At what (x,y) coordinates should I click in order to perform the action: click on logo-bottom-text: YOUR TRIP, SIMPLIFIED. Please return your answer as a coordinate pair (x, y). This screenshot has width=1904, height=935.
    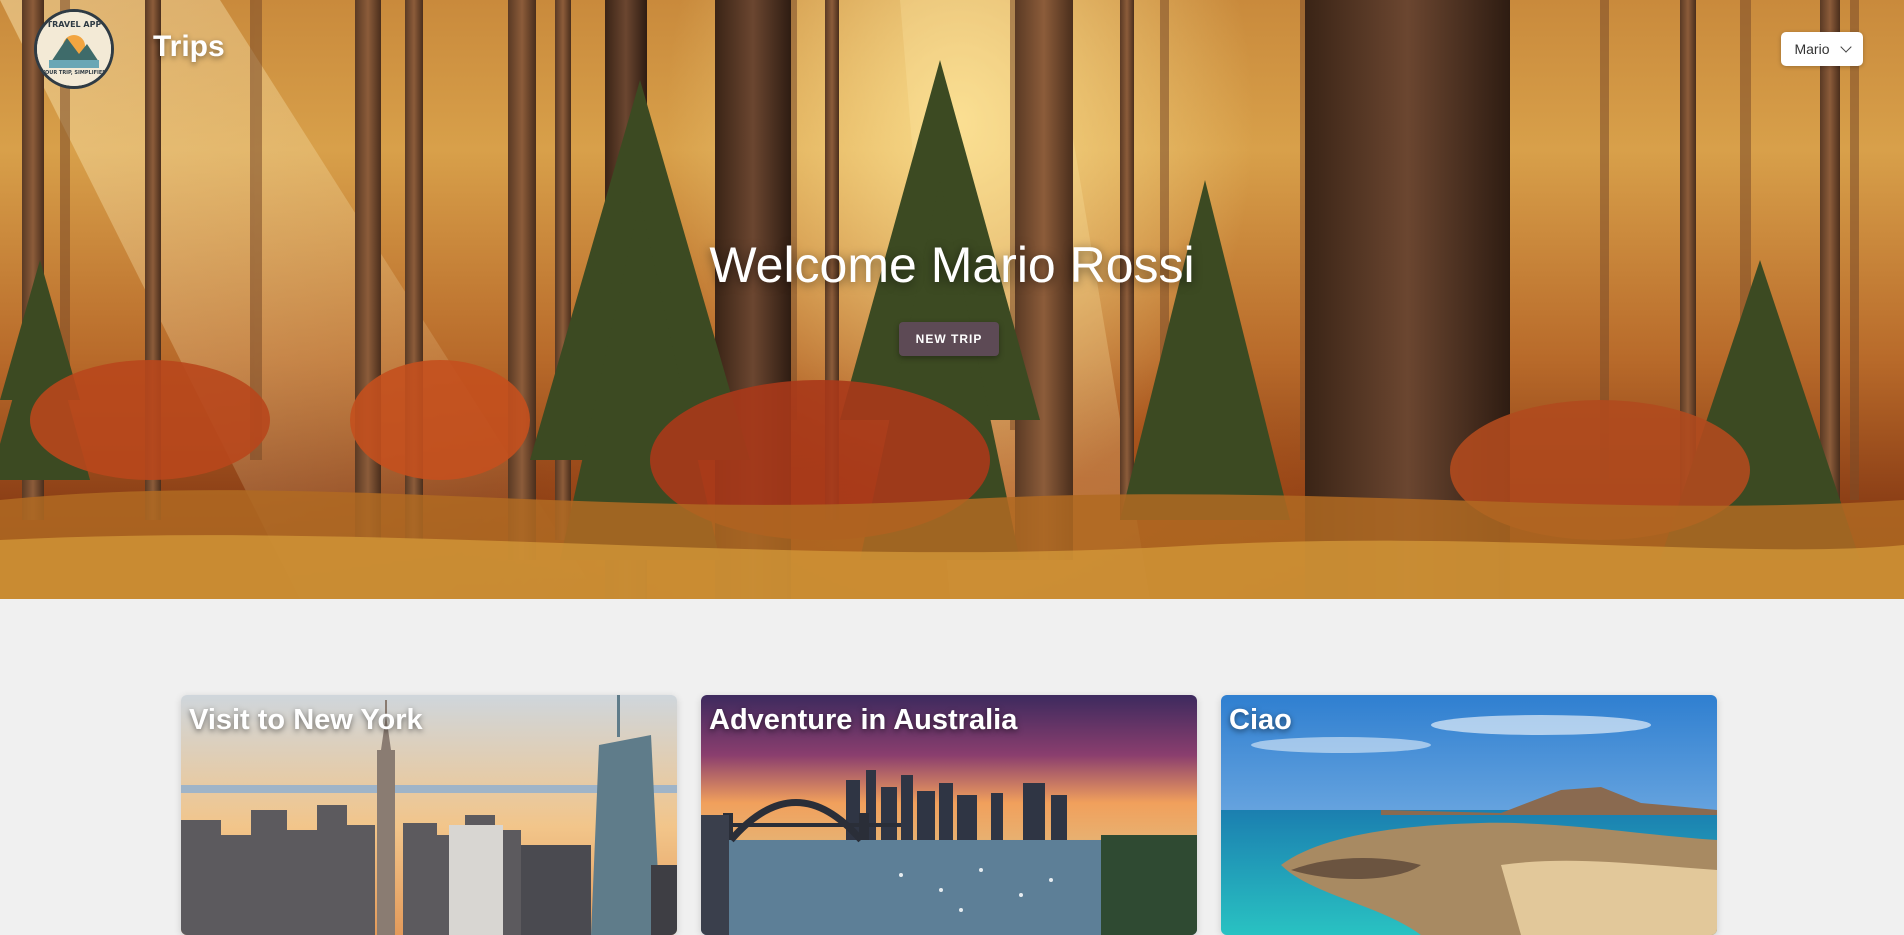
    Looking at the image, I should click on (74, 73).